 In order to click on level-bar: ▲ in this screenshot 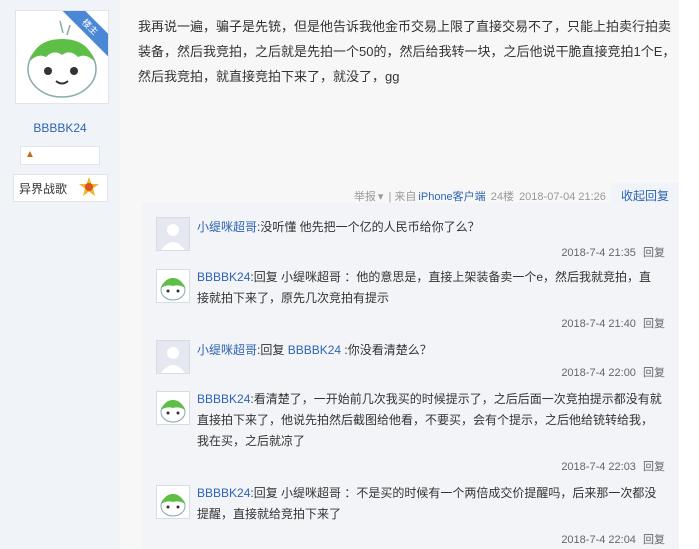, I will do `click(60, 155)`.